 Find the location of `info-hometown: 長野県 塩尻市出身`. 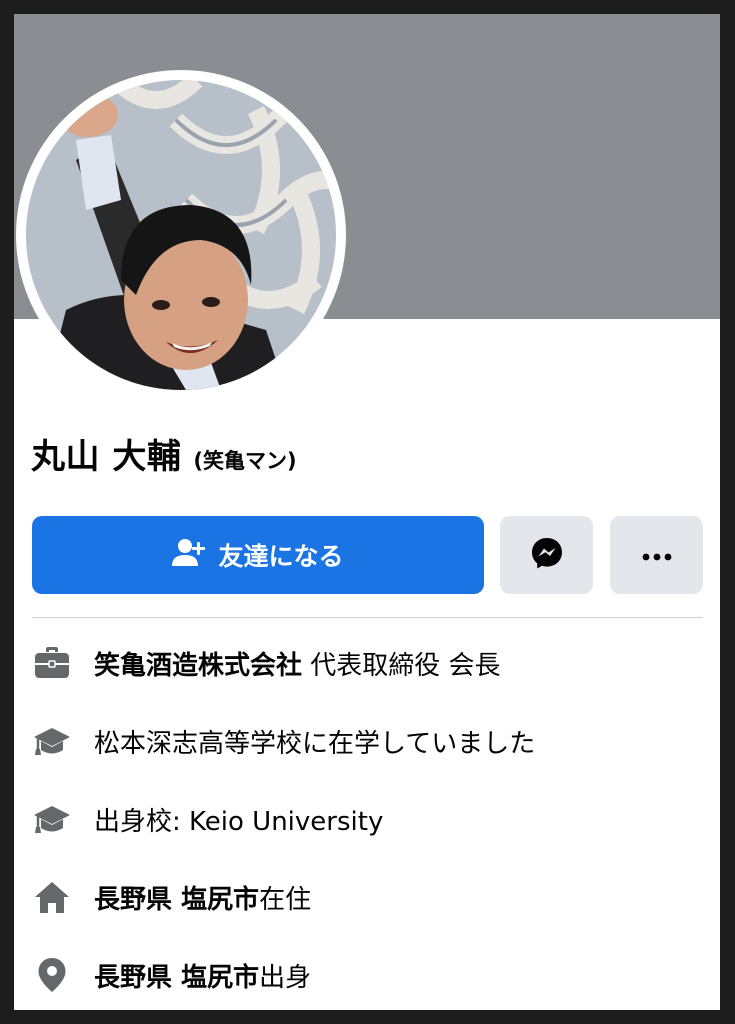

info-hometown: 長野県 塩尻市出身 is located at coordinates (372, 975).